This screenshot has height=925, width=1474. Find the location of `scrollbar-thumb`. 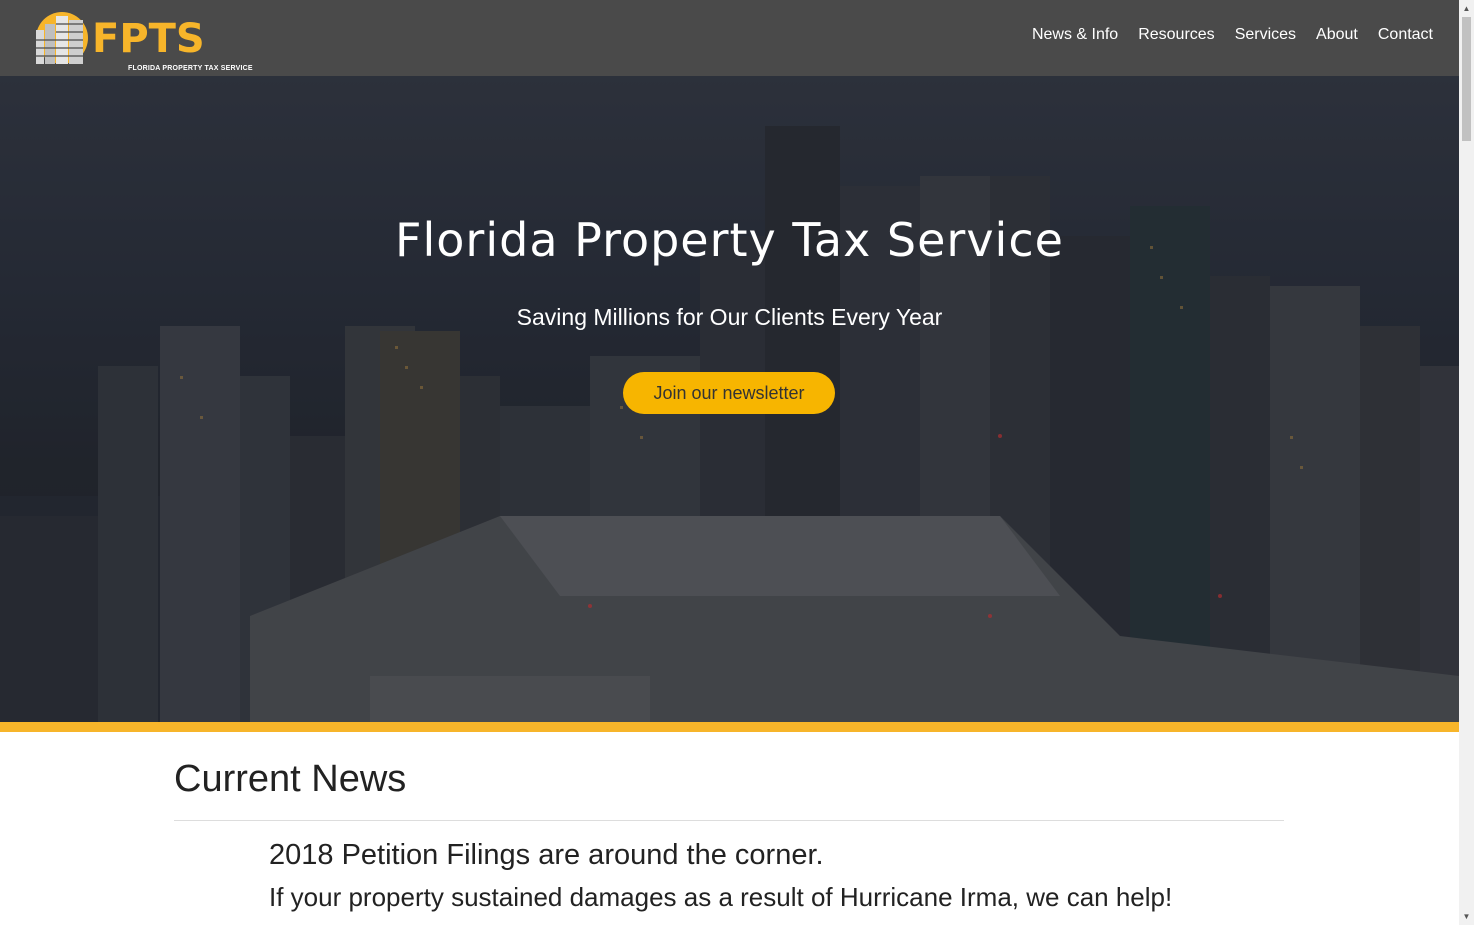

scrollbar-thumb is located at coordinates (1466, 79).